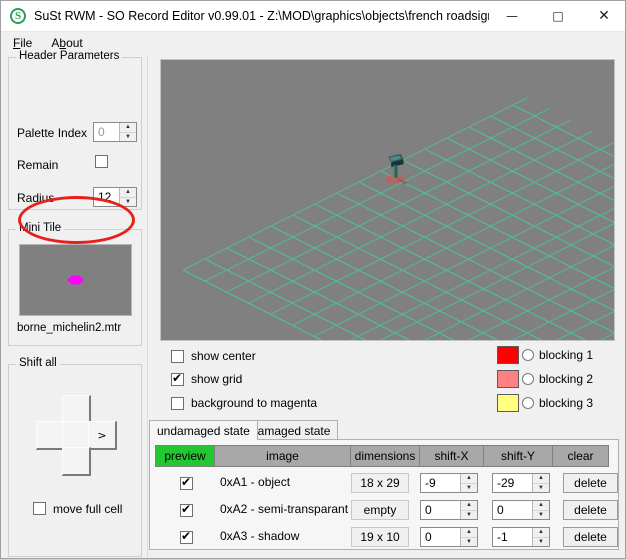  What do you see at coordinates (76, 409) in the screenshot?
I see `shift-up-button` at bounding box center [76, 409].